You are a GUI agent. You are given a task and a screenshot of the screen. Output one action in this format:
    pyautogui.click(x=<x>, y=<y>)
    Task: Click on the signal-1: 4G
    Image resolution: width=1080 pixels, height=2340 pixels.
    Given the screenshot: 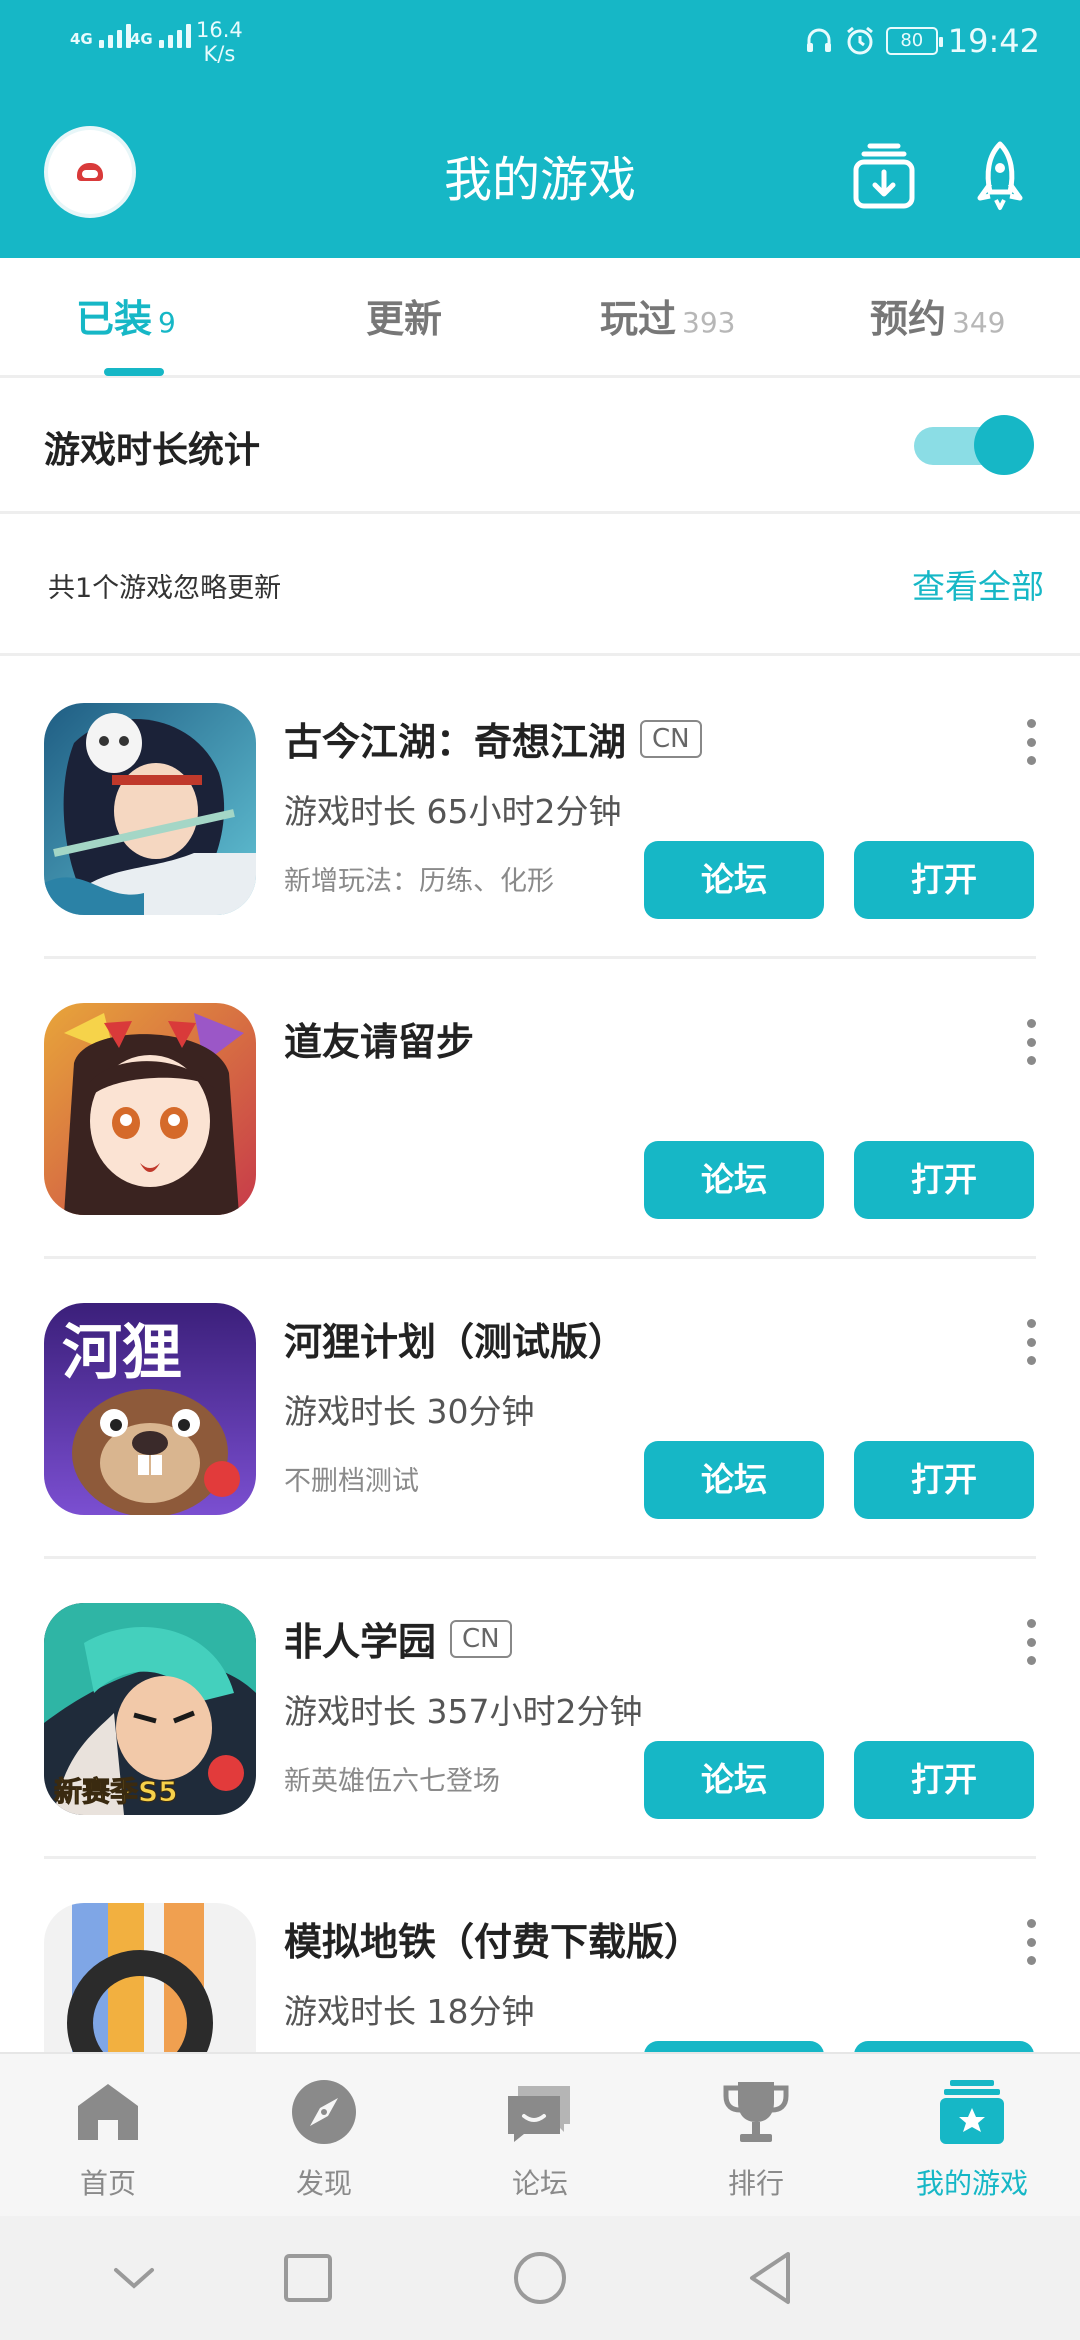 What is the action you would take?
    pyautogui.click(x=100, y=36)
    